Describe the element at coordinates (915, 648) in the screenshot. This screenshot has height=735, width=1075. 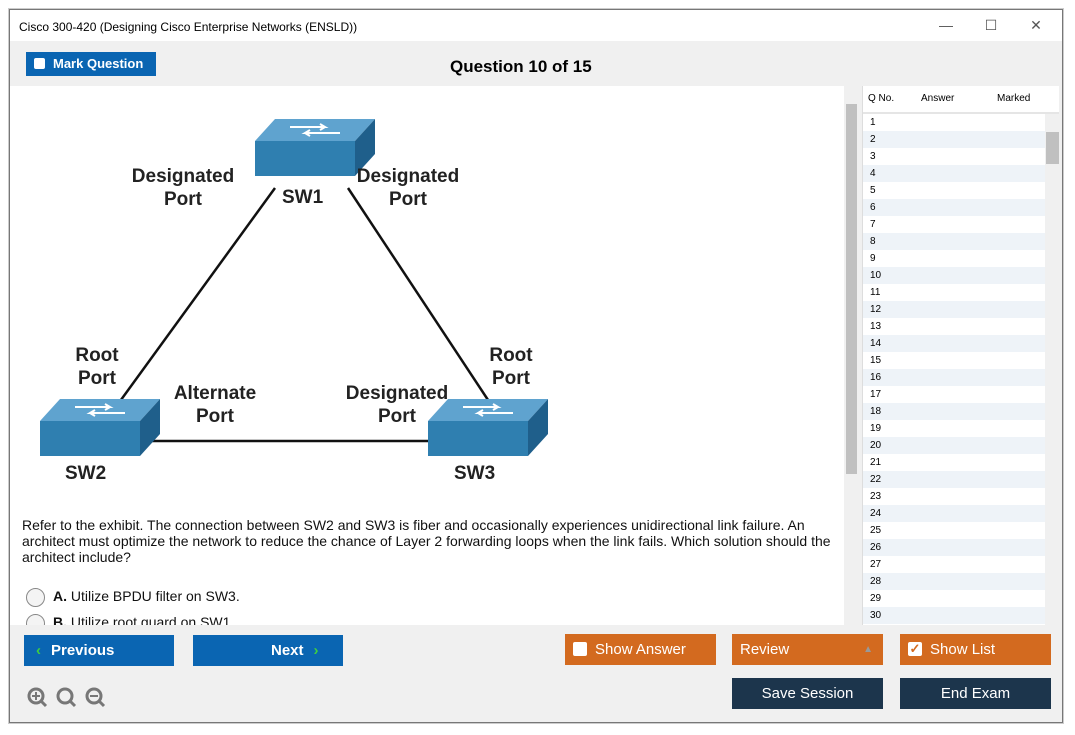
I see `checkmark-icon: ✓` at that location.